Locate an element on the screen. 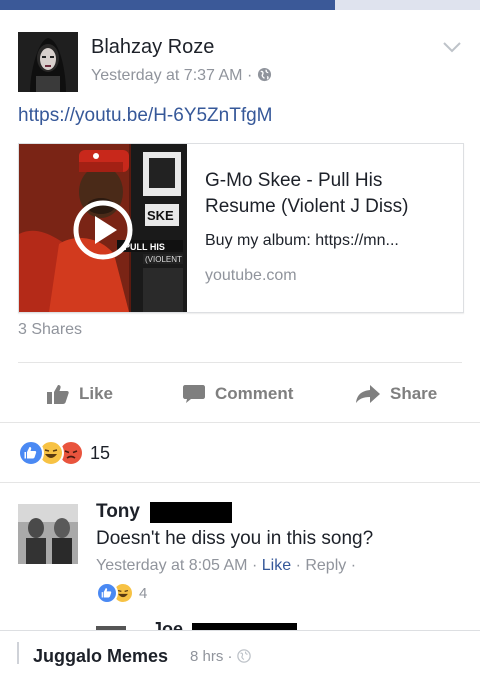 This screenshot has height=676, width=480. comment-timestamp: Yesterday at 8:05 AM is located at coordinates (172, 565).